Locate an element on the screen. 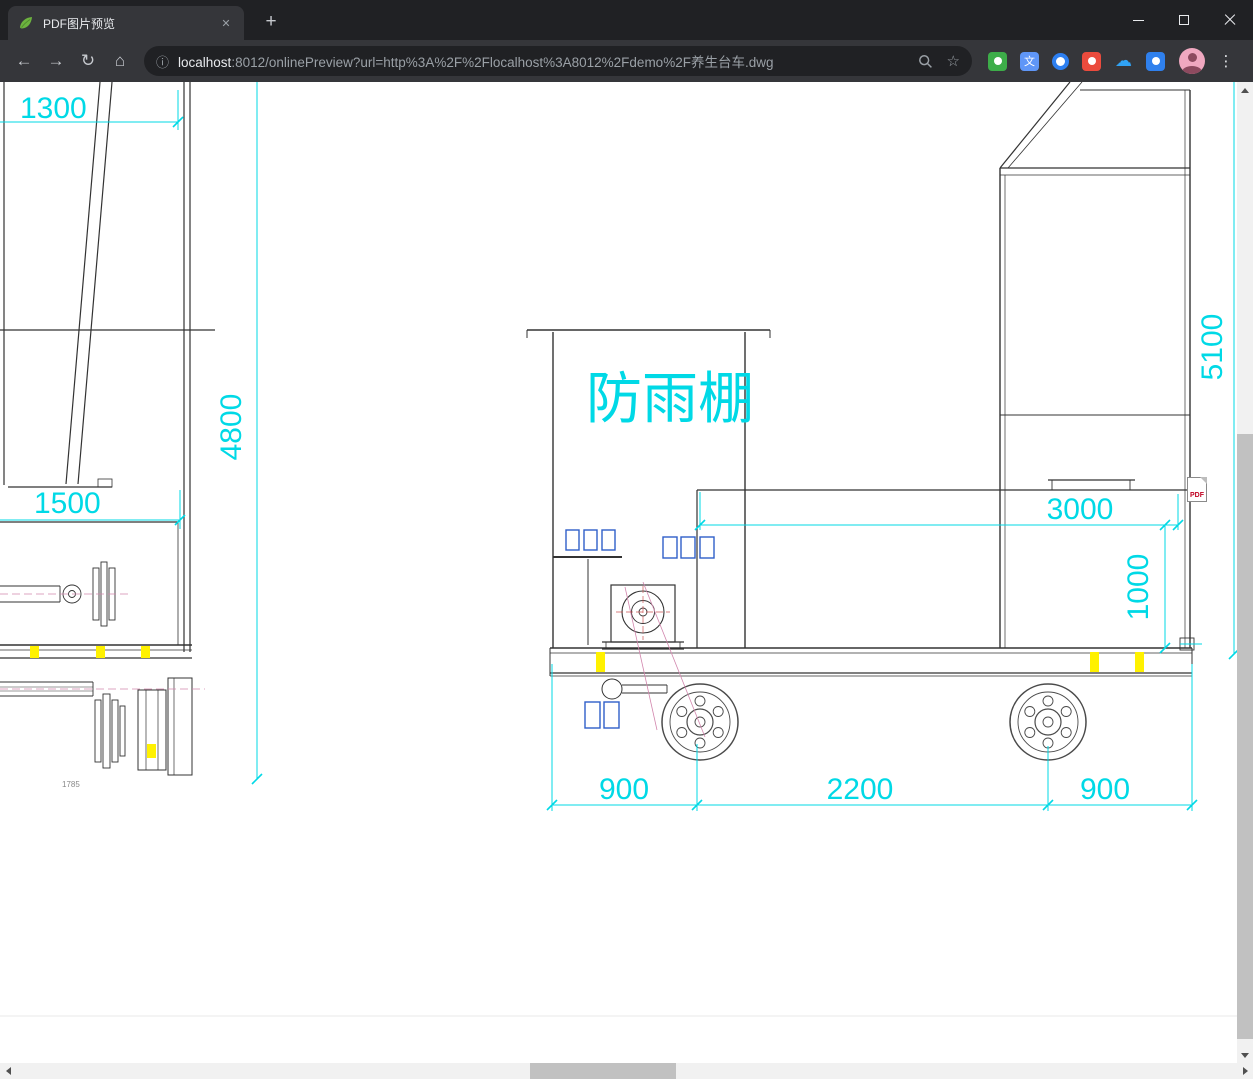 The height and width of the screenshot is (1079, 1253). dim-5100: 5100 is located at coordinates (1212, 347).